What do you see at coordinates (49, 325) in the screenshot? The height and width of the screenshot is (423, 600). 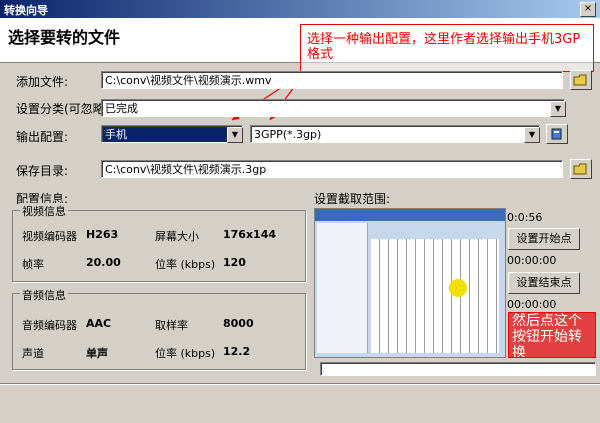 I see `audio-encoder-label: 音频编码器` at bounding box center [49, 325].